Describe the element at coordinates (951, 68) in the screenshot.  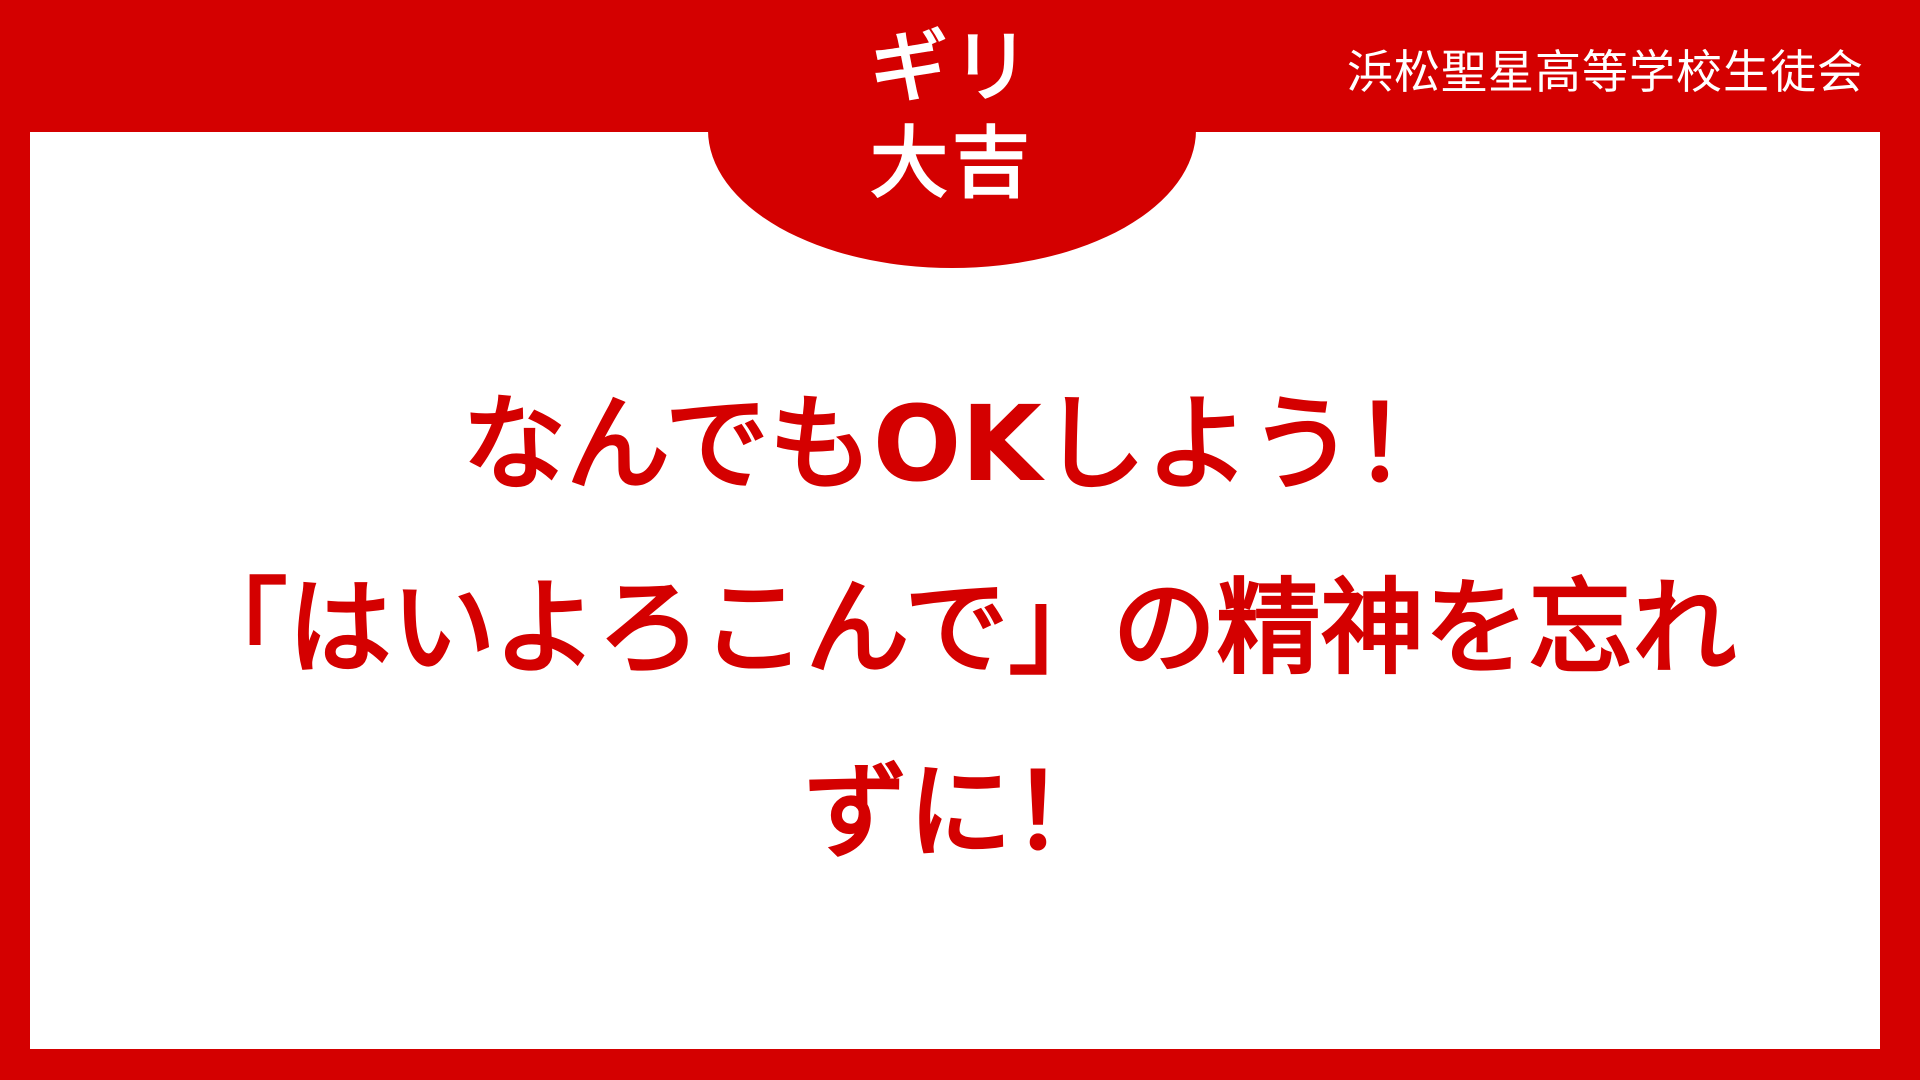
I see `fortune-label-line1: ギリ` at that location.